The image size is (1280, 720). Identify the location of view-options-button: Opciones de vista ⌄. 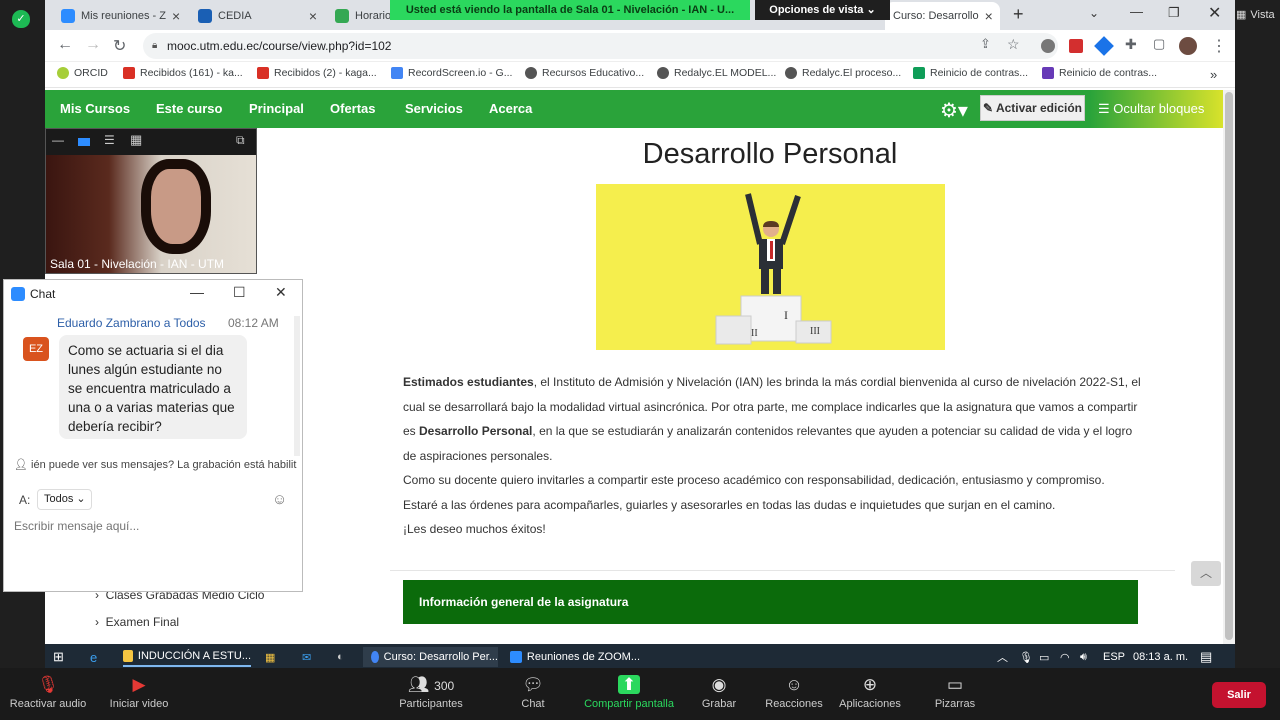
(822, 10).